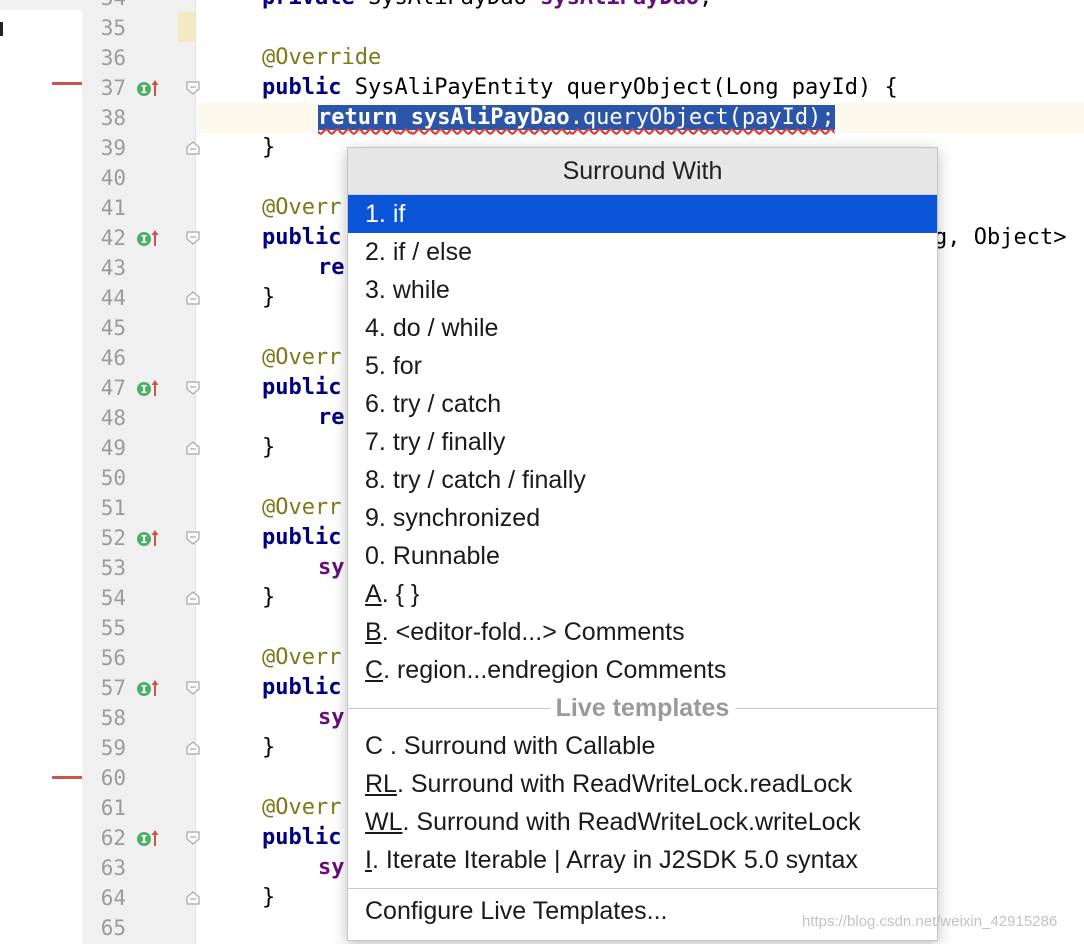  I want to click on code-line-42: public, so click(302, 237).